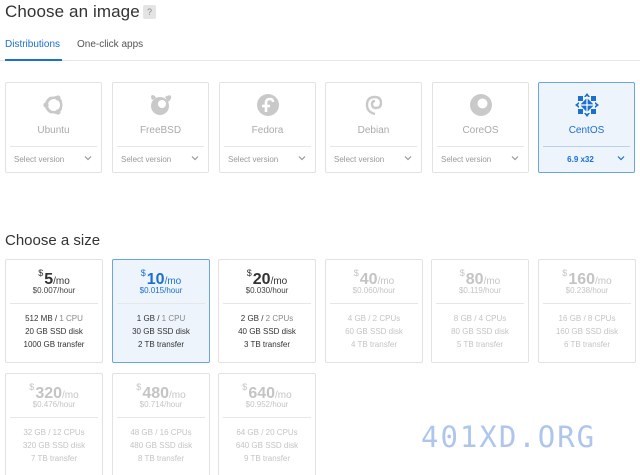 The width and height of the screenshot is (640, 475). Describe the element at coordinates (359, 344) in the screenshot. I see `plan-spec-value: 4 TB` at that location.